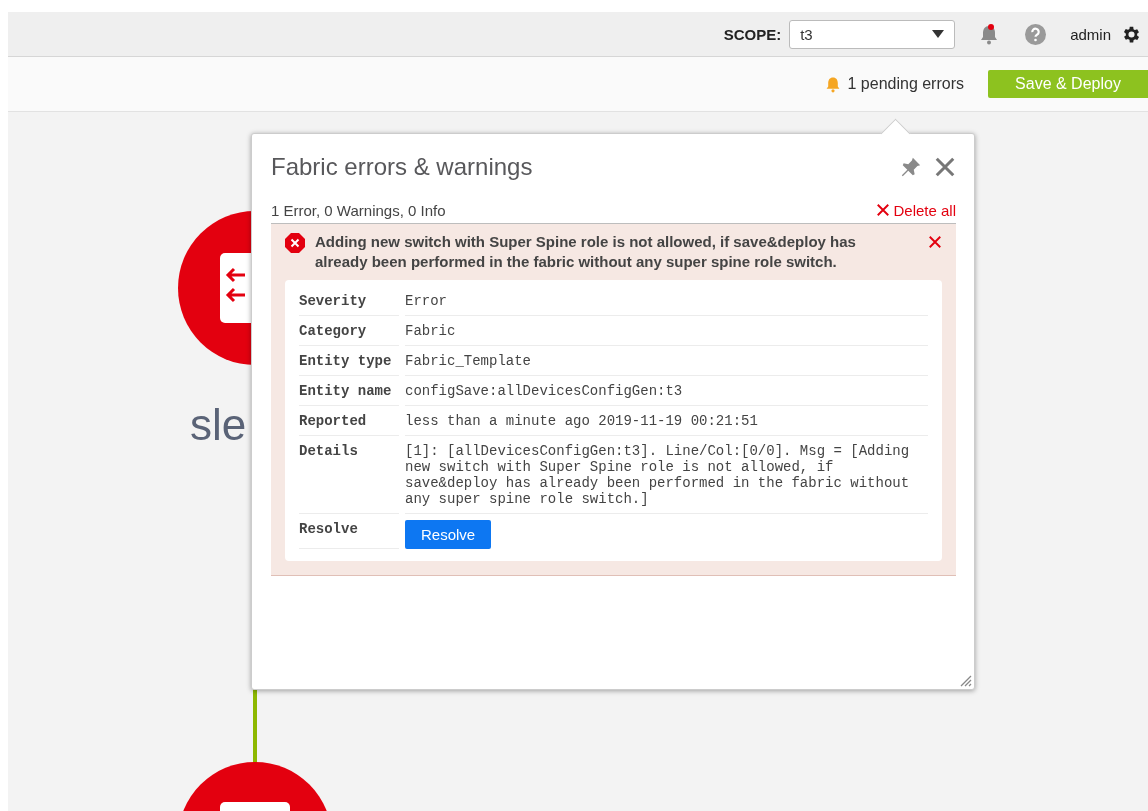 The height and width of the screenshot is (811, 1148). Describe the element at coordinates (349, 391) in the screenshot. I see `detail-label: Entity name` at that location.